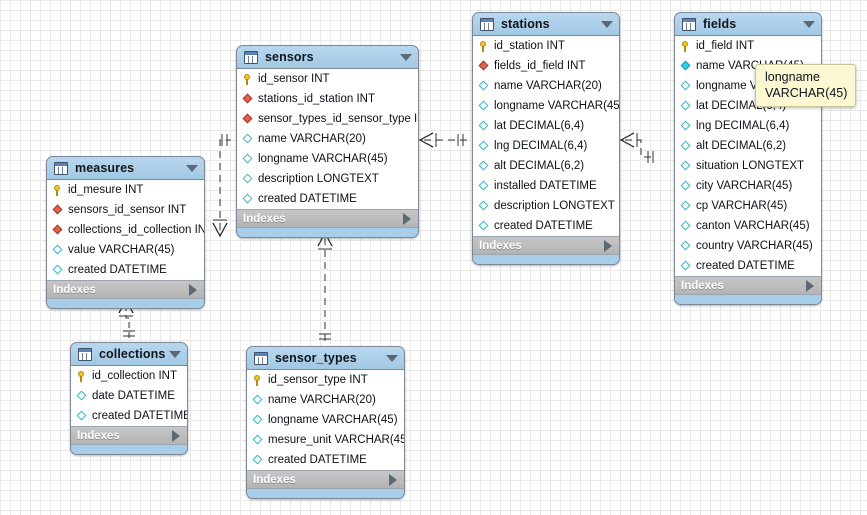 The height and width of the screenshot is (515, 867). What do you see at coordinates (546, 246) in the screenshot?
I see `indexes-section-stations: Indexes` at bounding box center [546, 246].